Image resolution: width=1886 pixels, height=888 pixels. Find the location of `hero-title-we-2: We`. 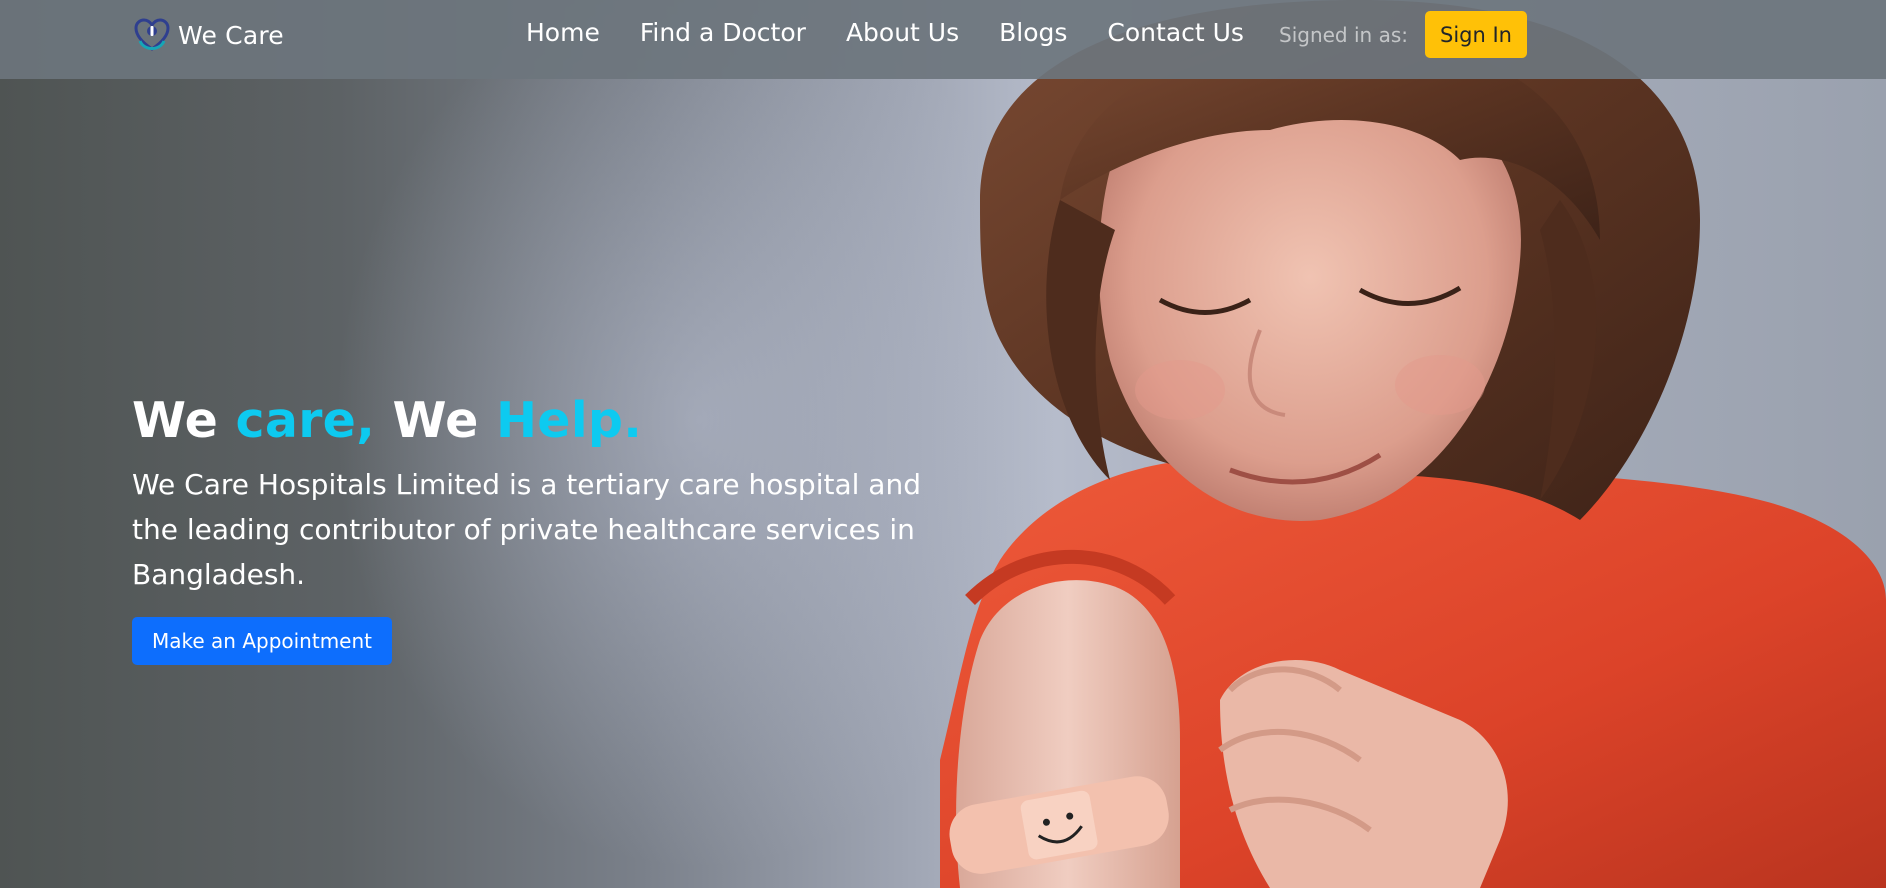

hero-title-we-2: We is located at coordinates (435, 420).